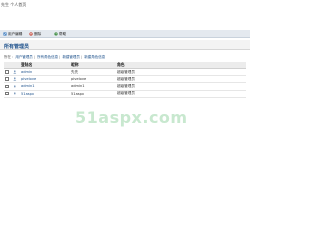 This screenshot has height=240, width=320. I want to click on login-link: admin, so click(26, 72).